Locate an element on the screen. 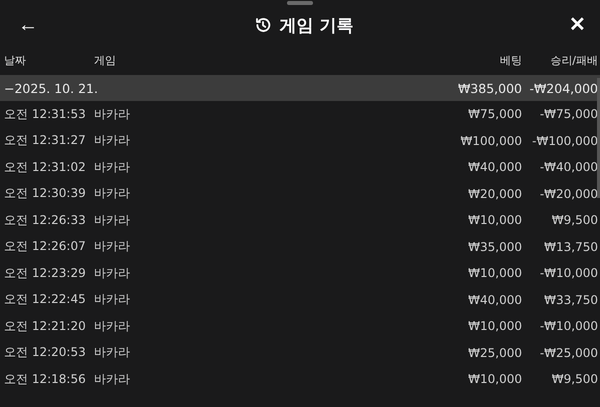 The width and height of the screenshot is (600, 407). table-cell-text: ₩385,000 is located at coordinates (489, 88).